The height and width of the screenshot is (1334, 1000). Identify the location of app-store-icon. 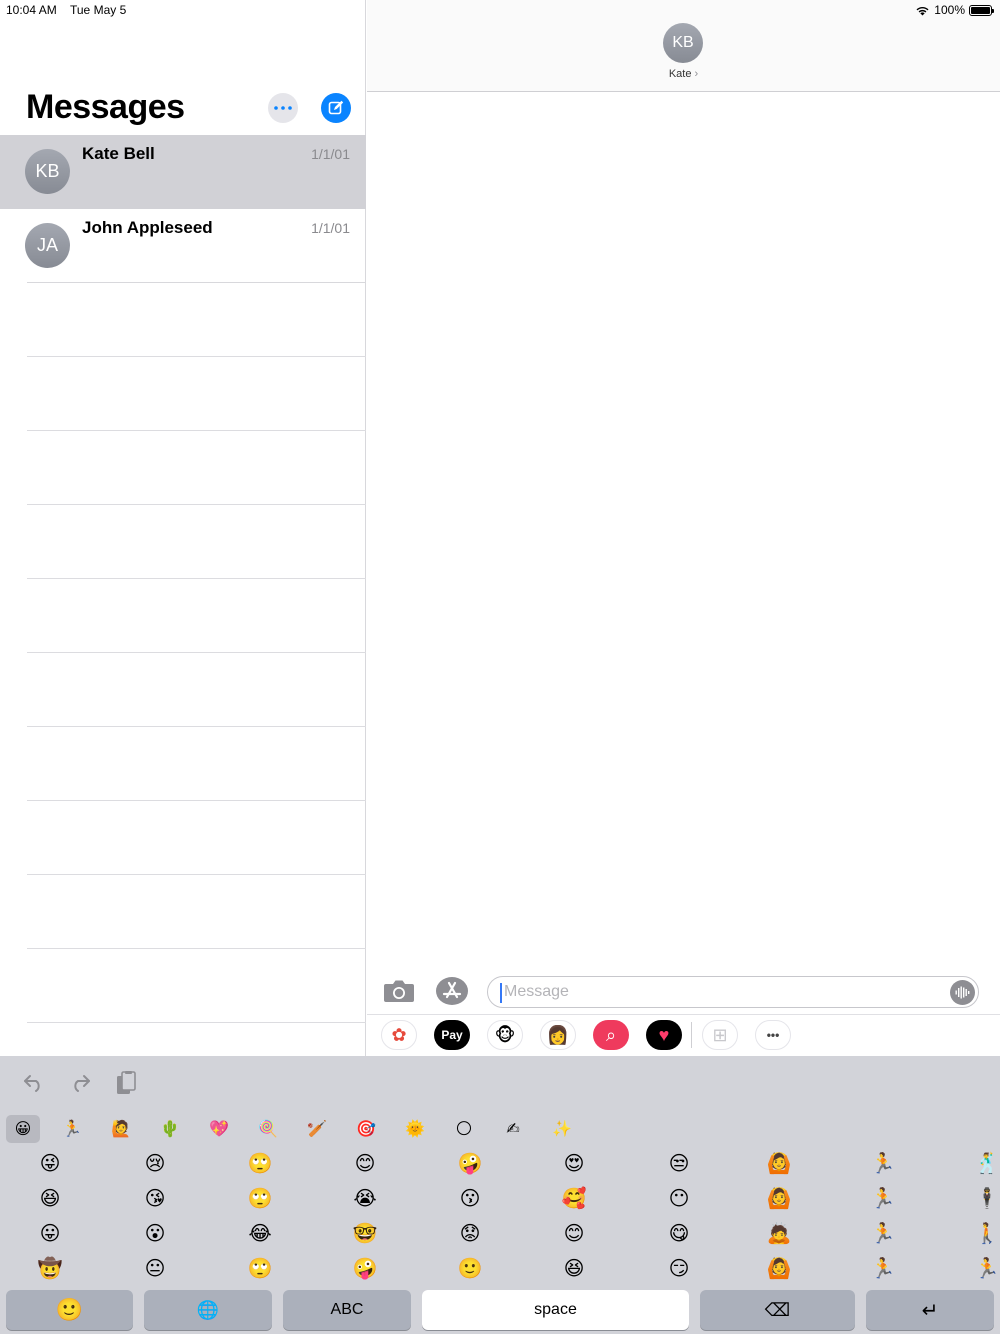
(452, 991).